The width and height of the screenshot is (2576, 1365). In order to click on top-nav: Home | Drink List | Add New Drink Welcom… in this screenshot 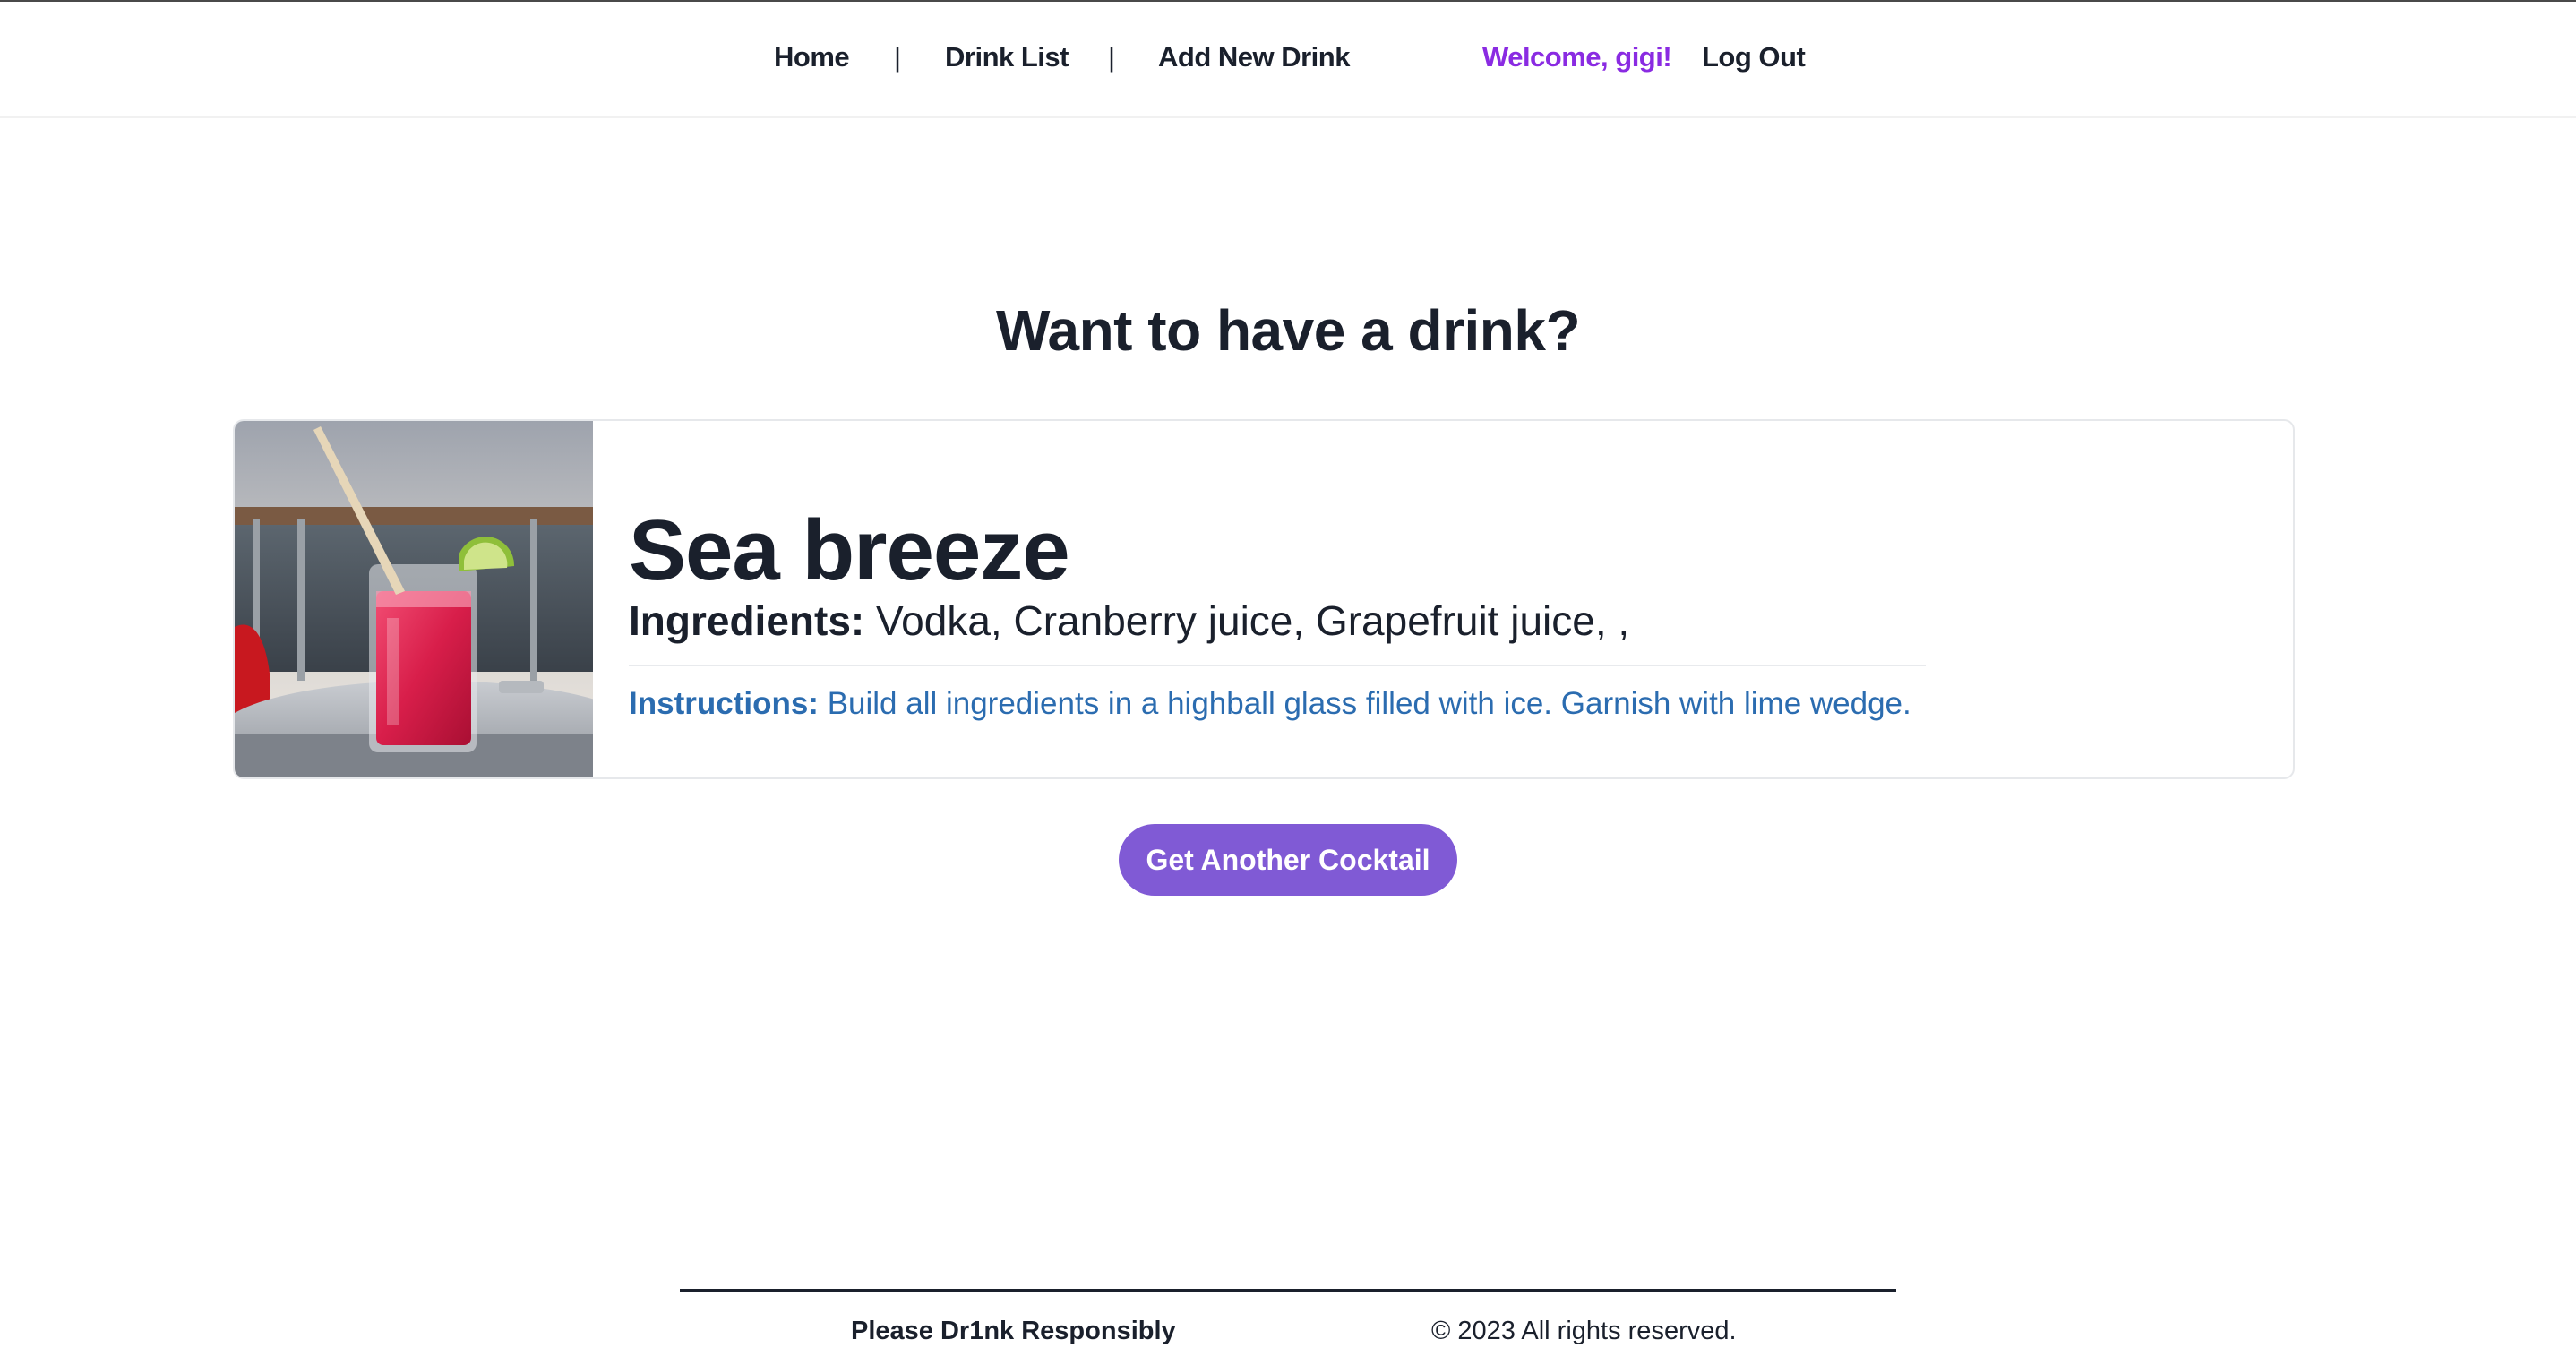, I will do `click(1288, 60)`.